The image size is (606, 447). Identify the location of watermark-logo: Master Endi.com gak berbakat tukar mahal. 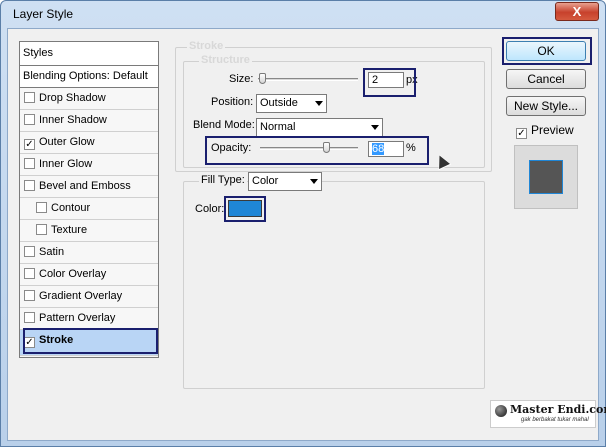
(548, 414).